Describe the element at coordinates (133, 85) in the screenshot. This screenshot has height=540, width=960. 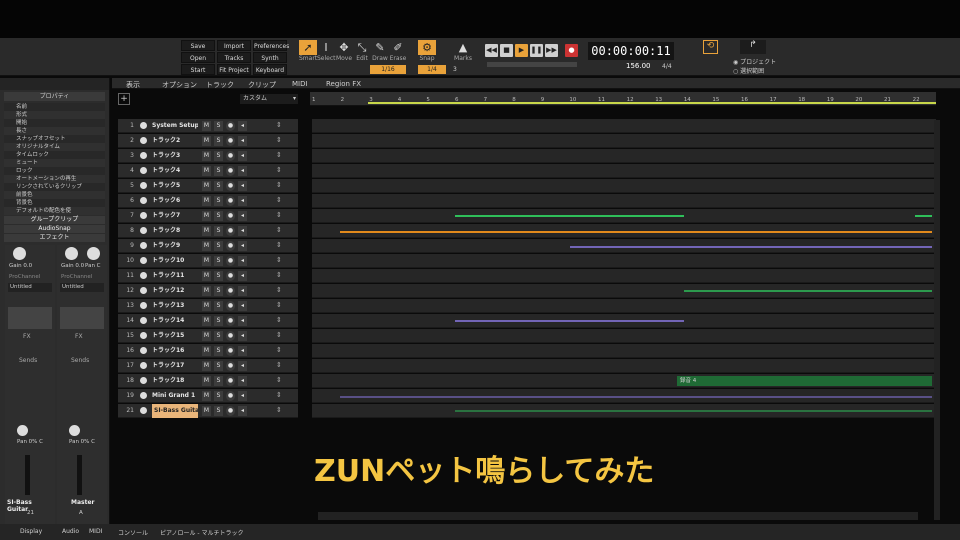
I see `menu-view: 表示` at that location.